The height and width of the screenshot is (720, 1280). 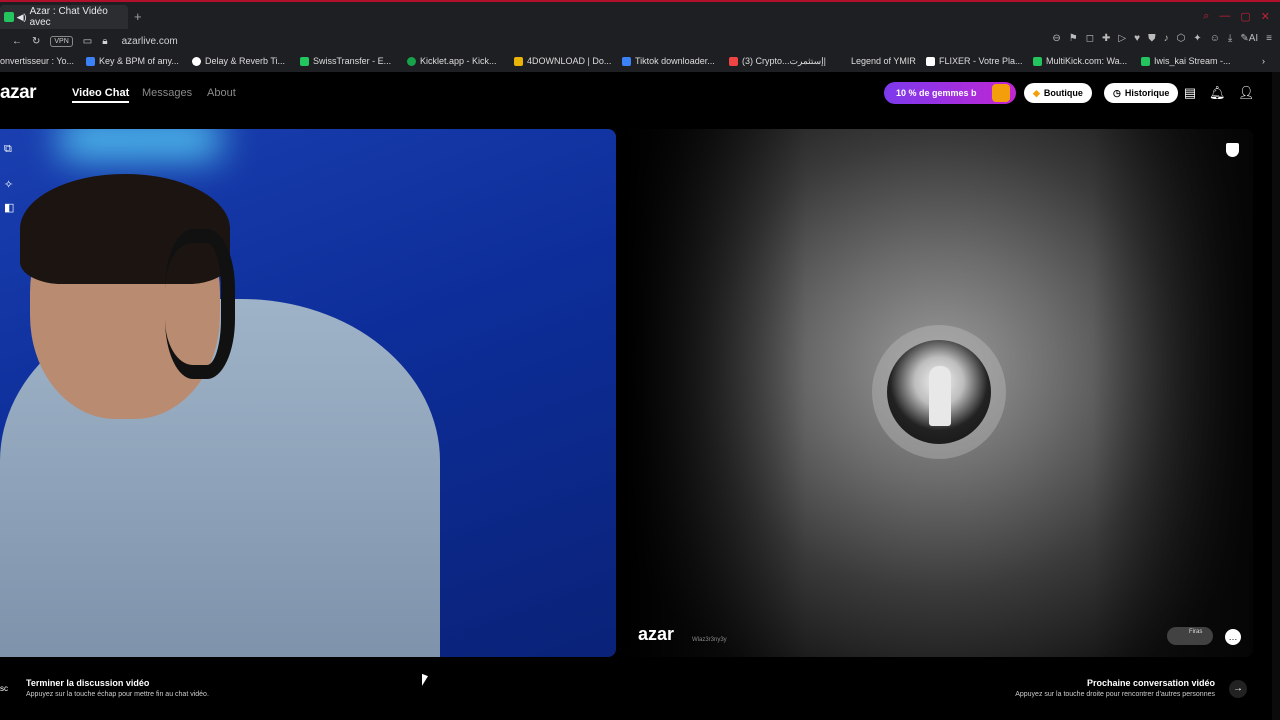 What do you see at coordinates (1166, 38) in the screenshot?
I see `music-icon: ♪` at bounding box center [1166, 38].